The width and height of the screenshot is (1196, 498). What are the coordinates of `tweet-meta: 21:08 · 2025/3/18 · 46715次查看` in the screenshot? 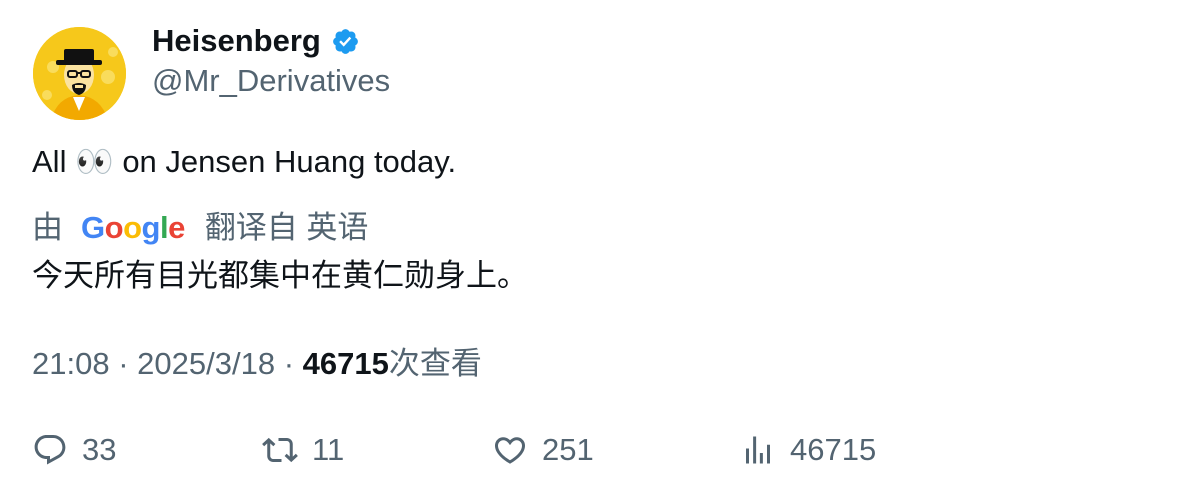 It's located at (257, 364).